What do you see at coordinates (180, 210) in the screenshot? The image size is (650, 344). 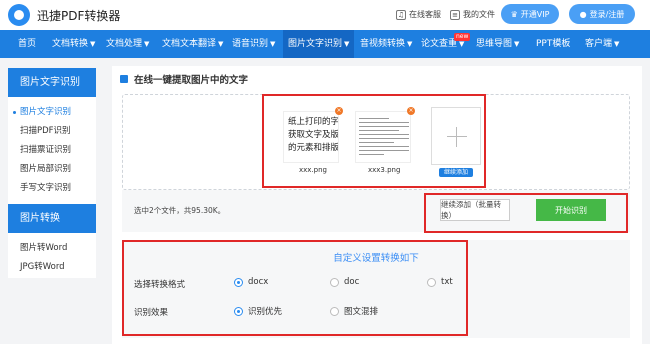 I see `file-count: 选中2个文件，共95.30K。` at bounding box center [180, 210].